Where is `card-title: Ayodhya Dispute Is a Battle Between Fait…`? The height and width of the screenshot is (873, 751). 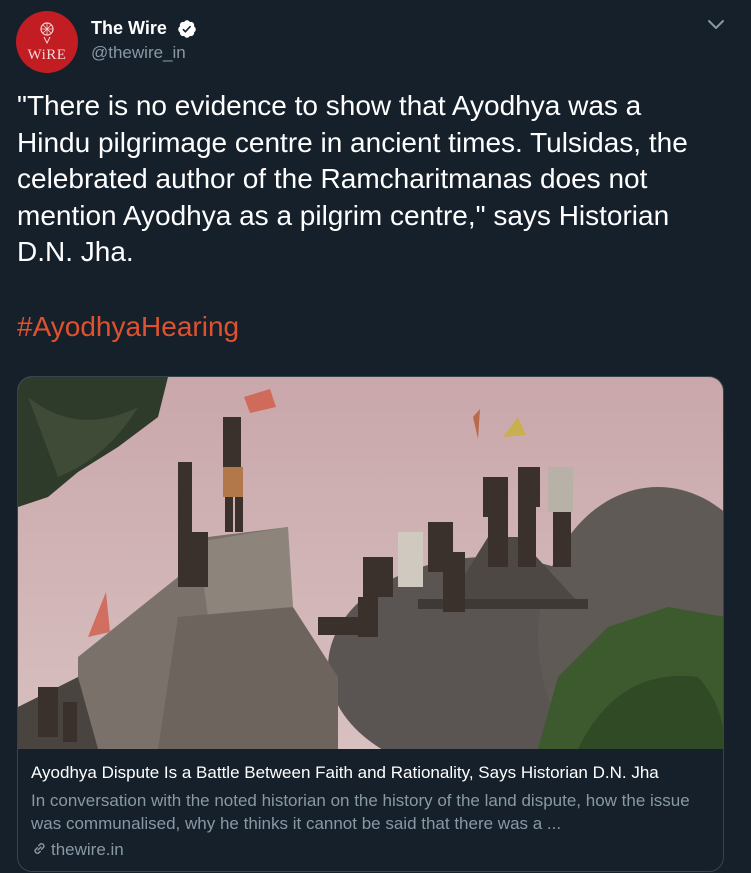
card-title: Ayodhya Dispute Is a Battle Between Fait… is located at coordinates (345, 773).